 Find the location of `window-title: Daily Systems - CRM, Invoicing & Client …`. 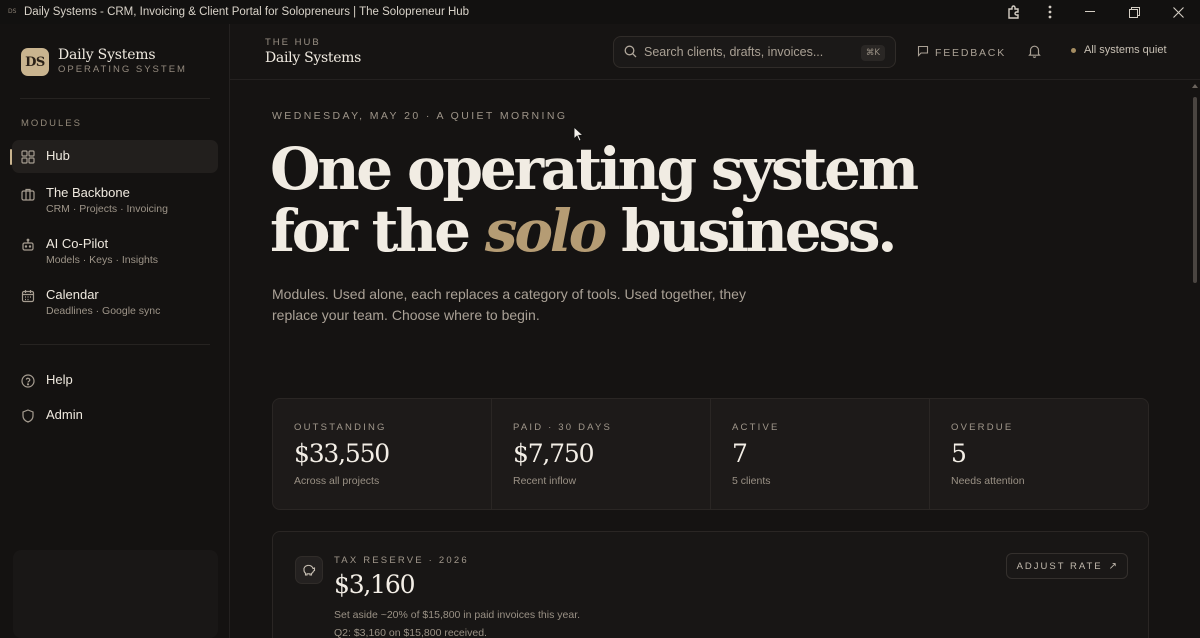

window-title: Daily Systems - CRM, Invoicing & Client … is located at coordinates (247, 12).